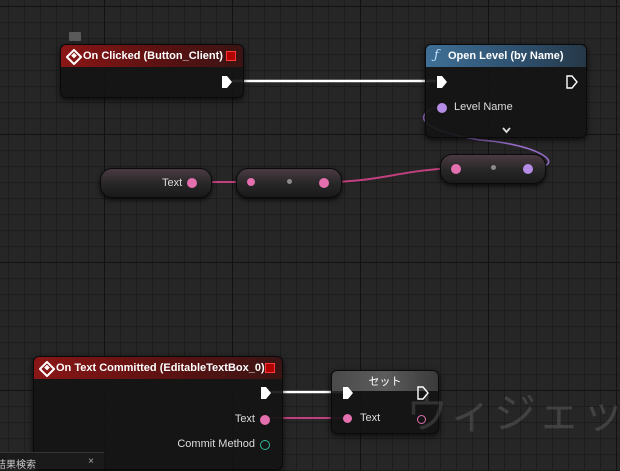 The height and width of the screenshot is (471, 620). Describe the element at coordinates (370, 418) in the screenshot. I see `set-text-label: Text` at that location.